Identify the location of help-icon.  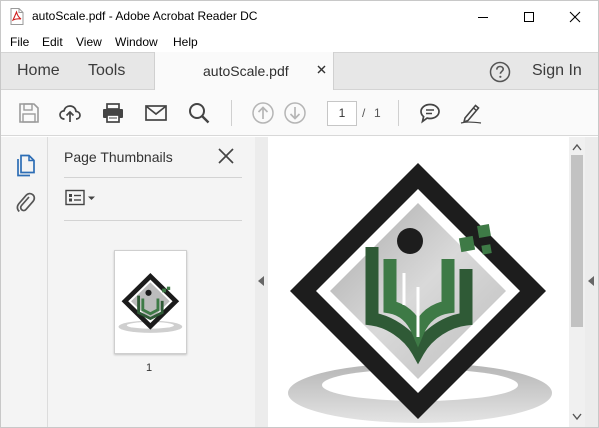
(500, 72).